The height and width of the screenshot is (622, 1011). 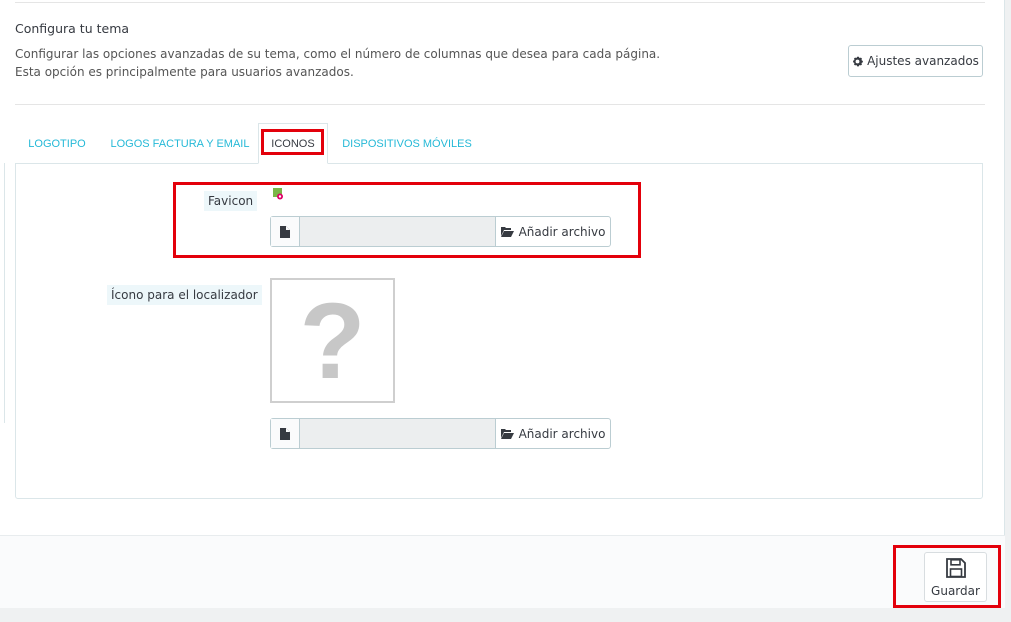 What do you see at coordinates (955, 568) in the screenshot?
I see `floppy-disk-icon` at bounding box center [955, 568].